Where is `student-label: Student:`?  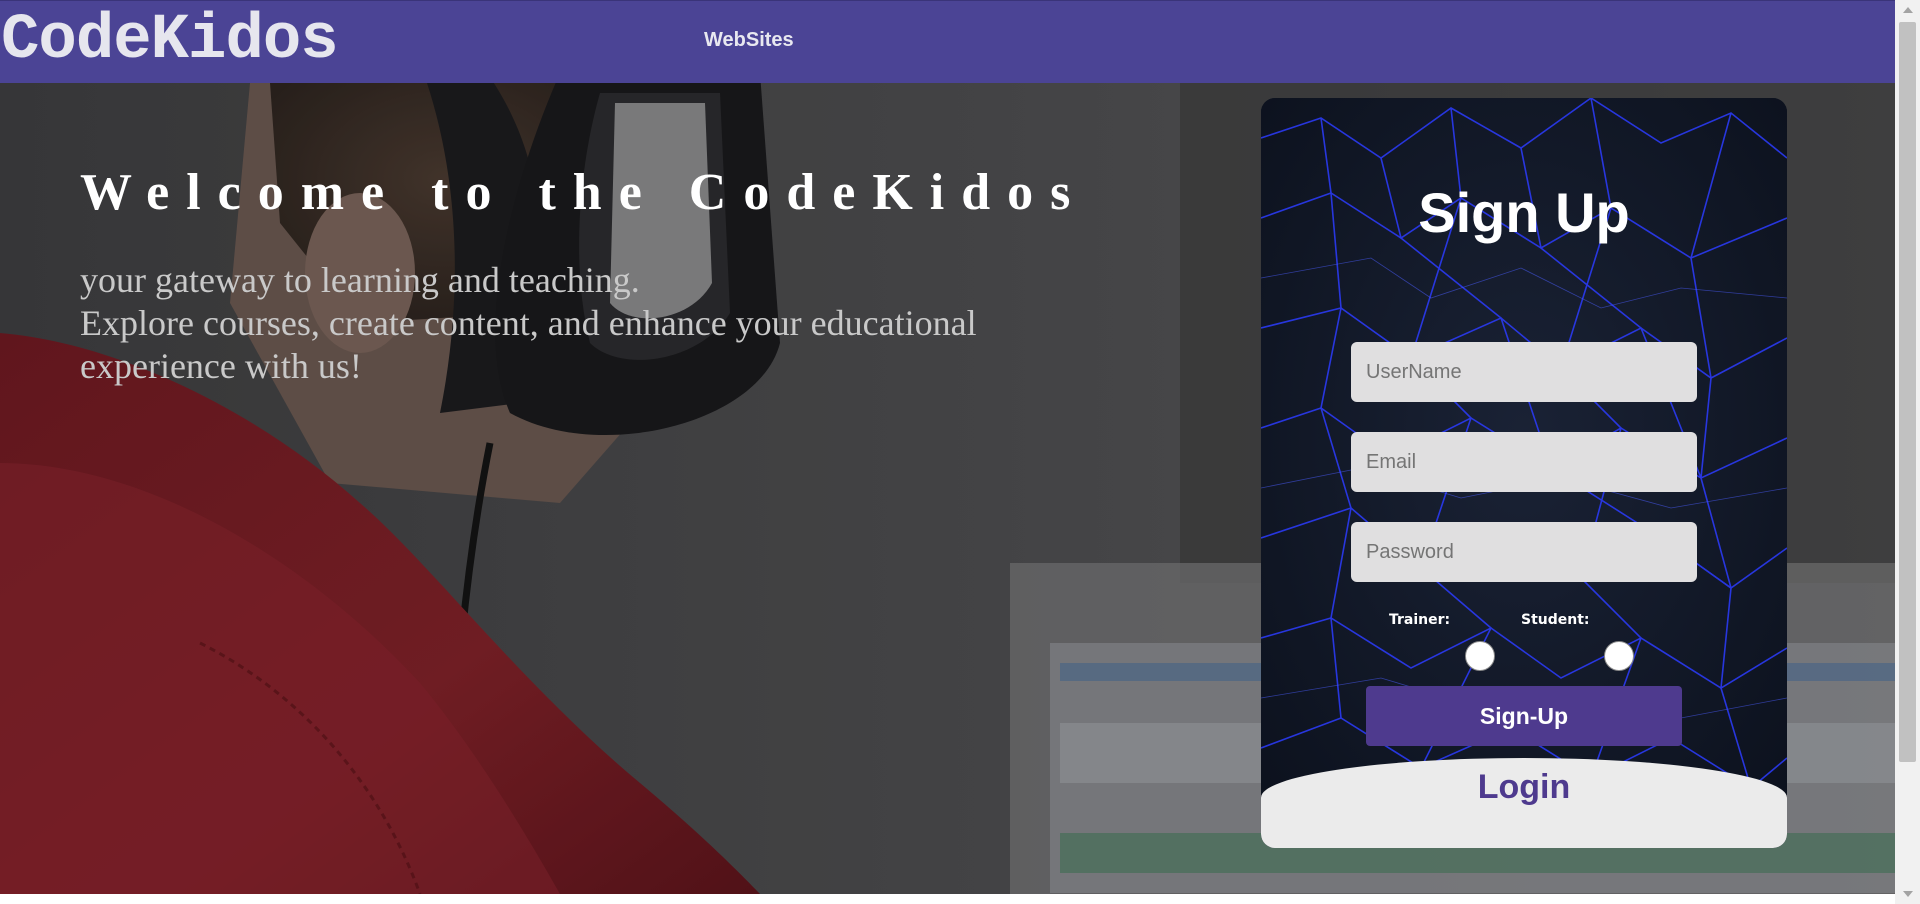
student-label: Student: is located at coordinates (1555, 620).